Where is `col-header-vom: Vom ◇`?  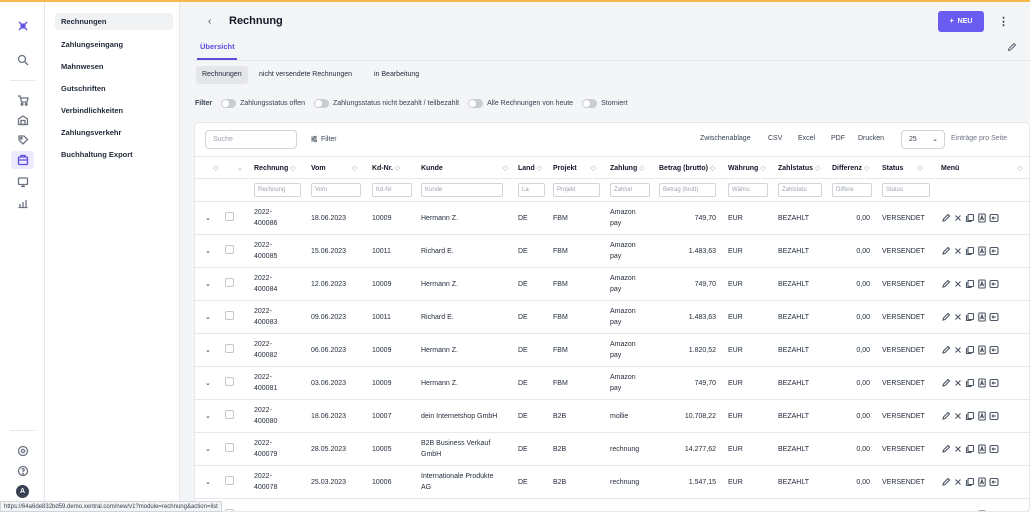
col-header-vom: Vom ◇ is located at coordinates (337, 167).